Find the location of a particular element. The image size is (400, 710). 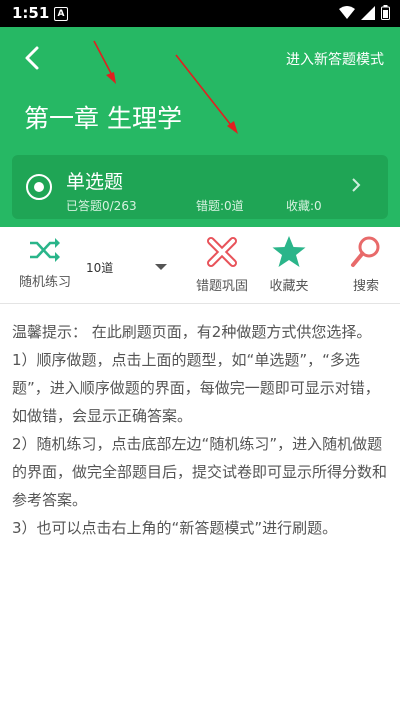

cross-icon is located at coordinates (222, 252).